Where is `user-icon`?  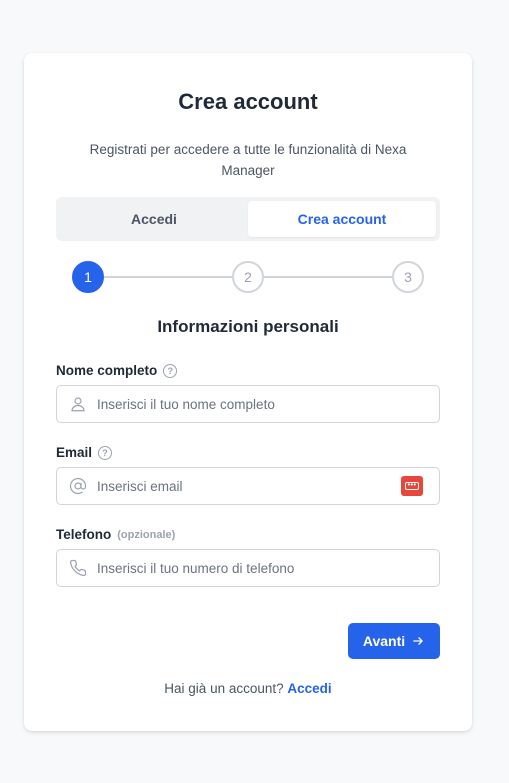
user-icon is located at coordinates (78, 404).